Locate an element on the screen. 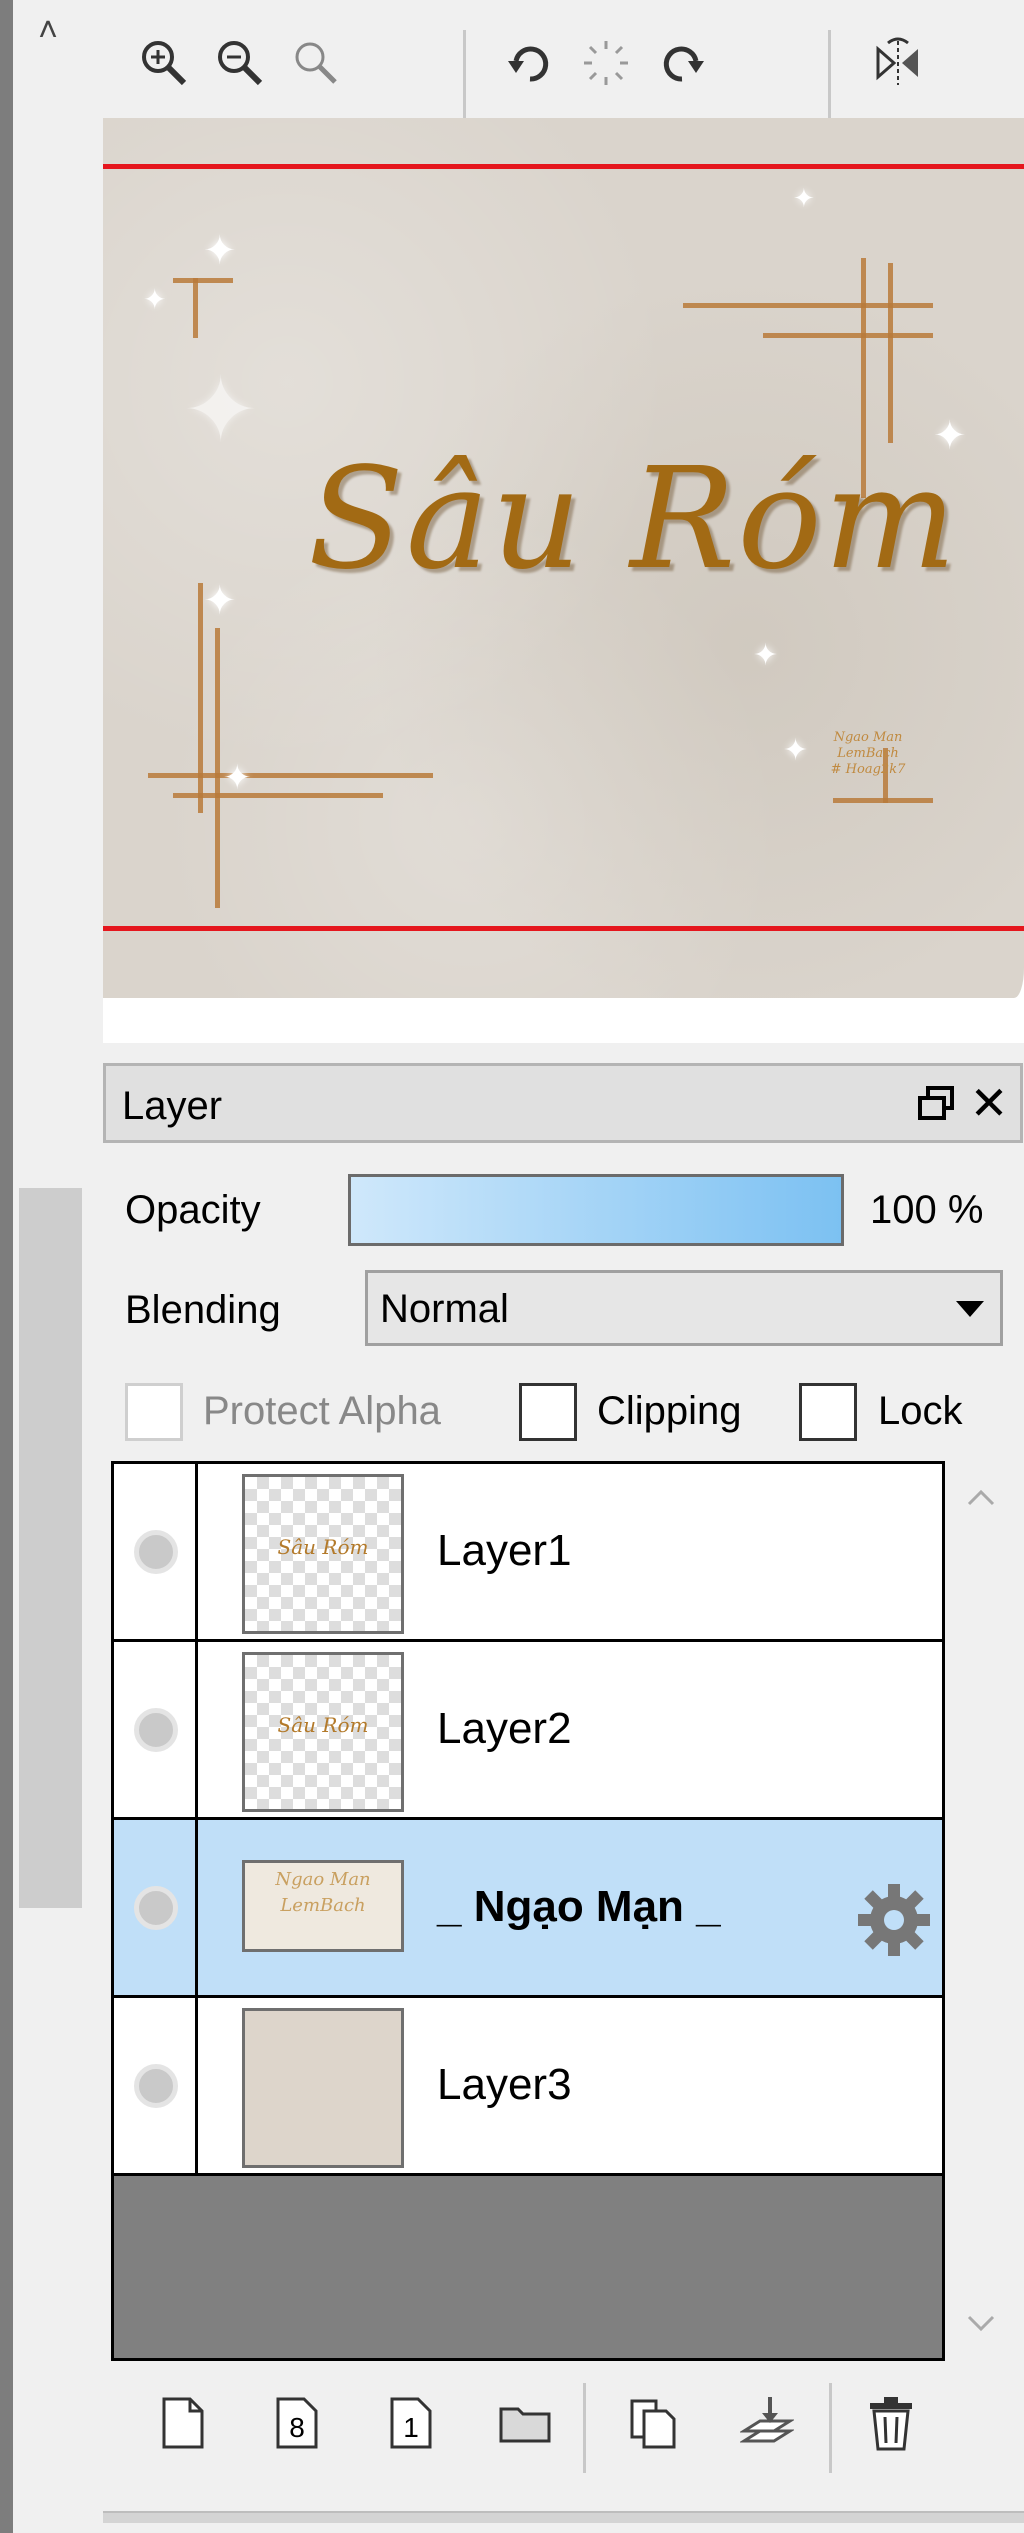  gear-icon is located at coordinates (894, 1920).